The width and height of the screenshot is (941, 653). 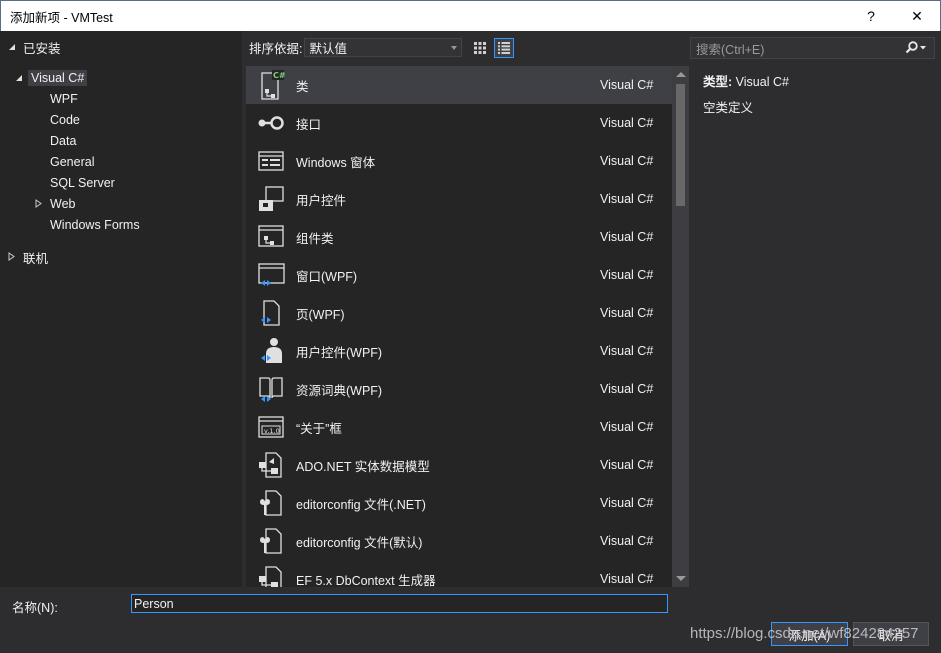 I want to click on tree-label-general: General, so click(x=72, y=162).